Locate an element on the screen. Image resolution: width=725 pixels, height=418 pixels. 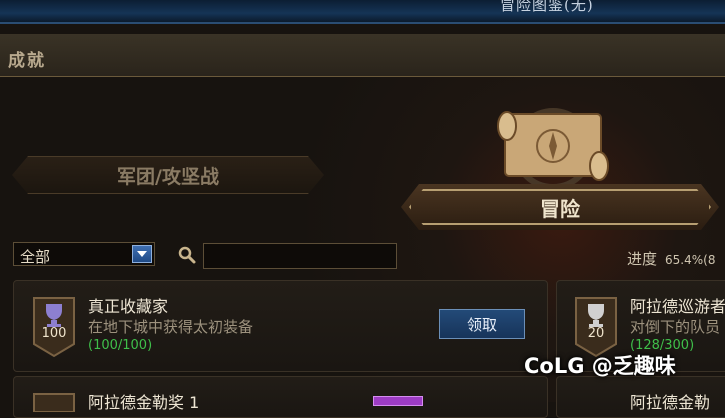
tab-adventure-label: 冒险 is located at coordinates (560, 208).